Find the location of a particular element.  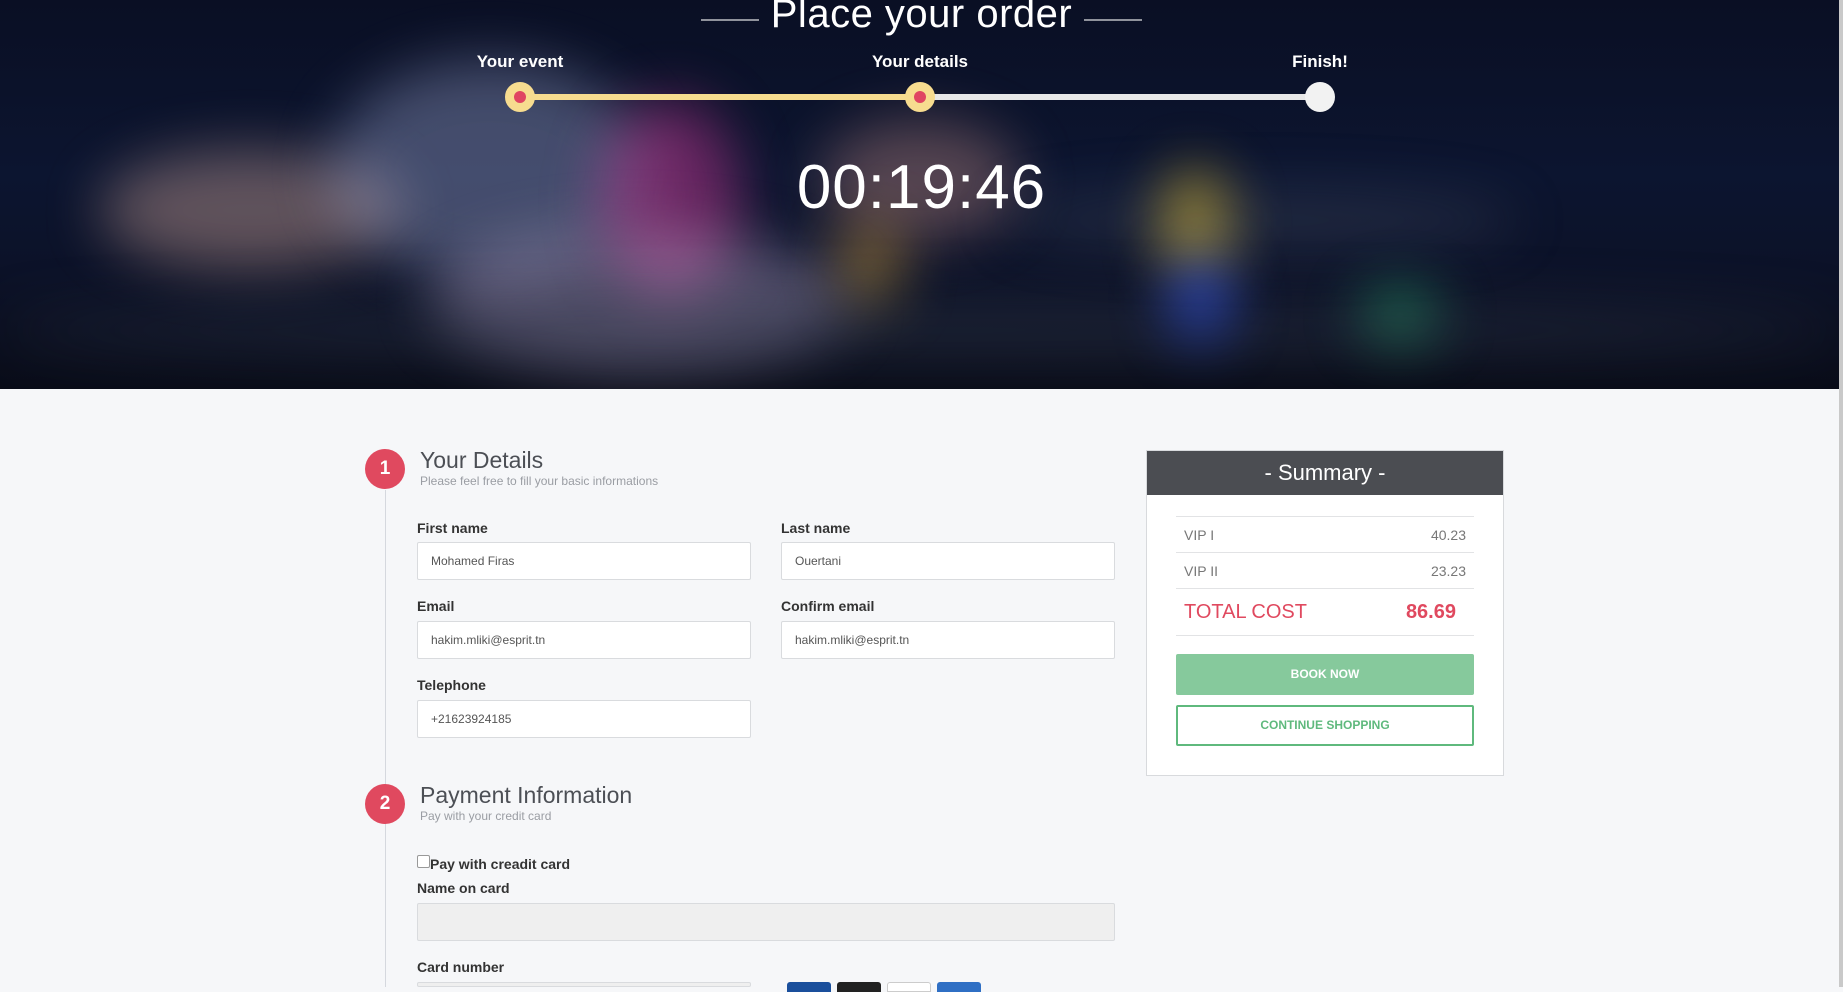

step-label-your-details: Your details is located at coordinates (920, 61).